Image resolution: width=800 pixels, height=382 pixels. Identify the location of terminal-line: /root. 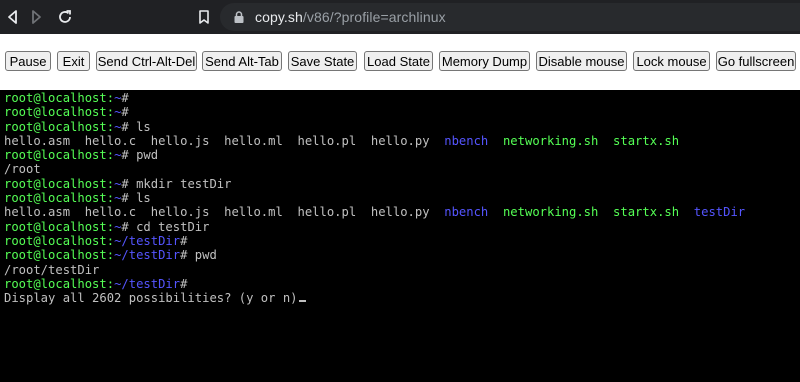
(374, 169).